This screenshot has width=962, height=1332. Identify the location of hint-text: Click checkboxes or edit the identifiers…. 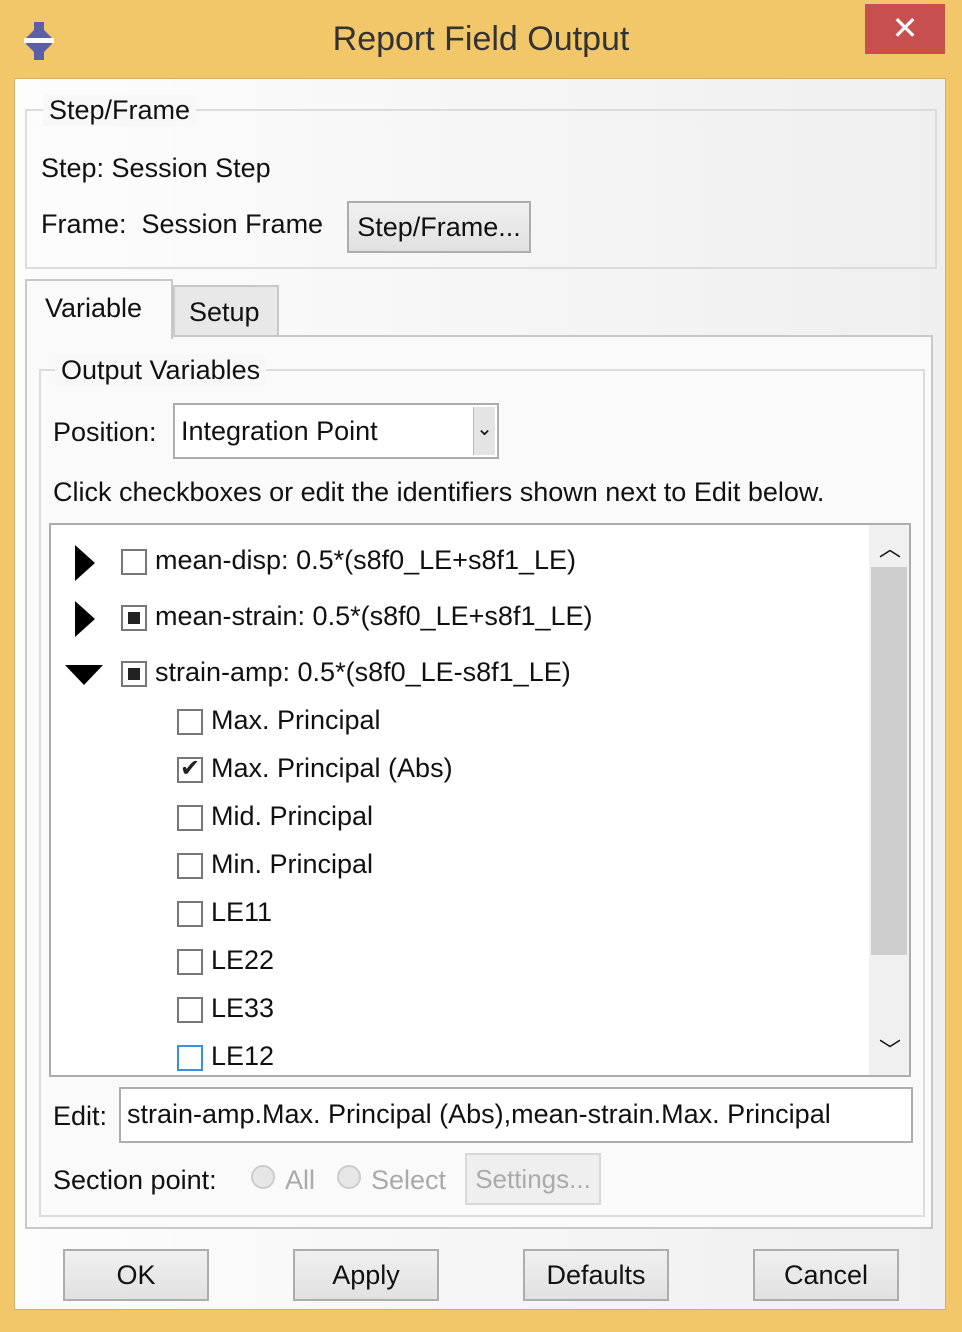
(439, 492).